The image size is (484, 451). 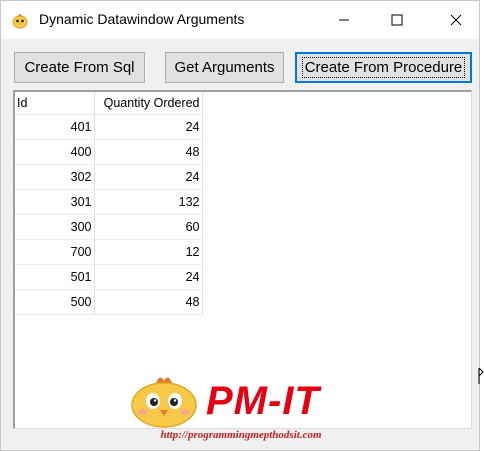 I want to click on table-row: 300 60, so click(x=109, y=227).